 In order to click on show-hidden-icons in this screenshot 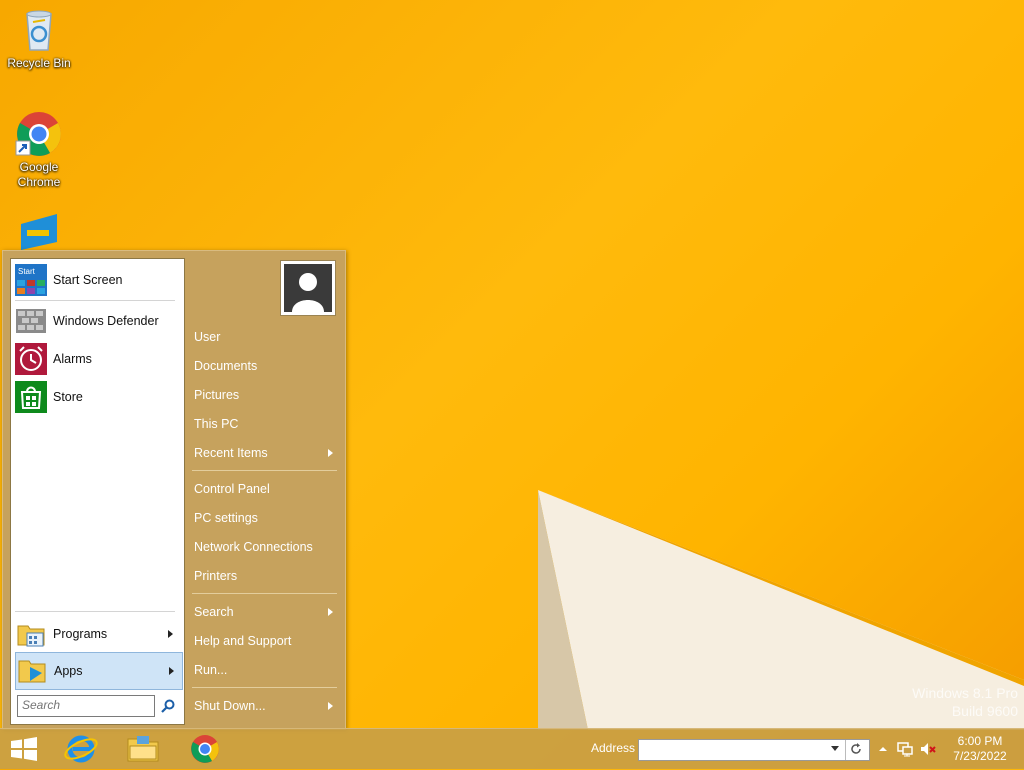, I will do `click(883, 749)`.